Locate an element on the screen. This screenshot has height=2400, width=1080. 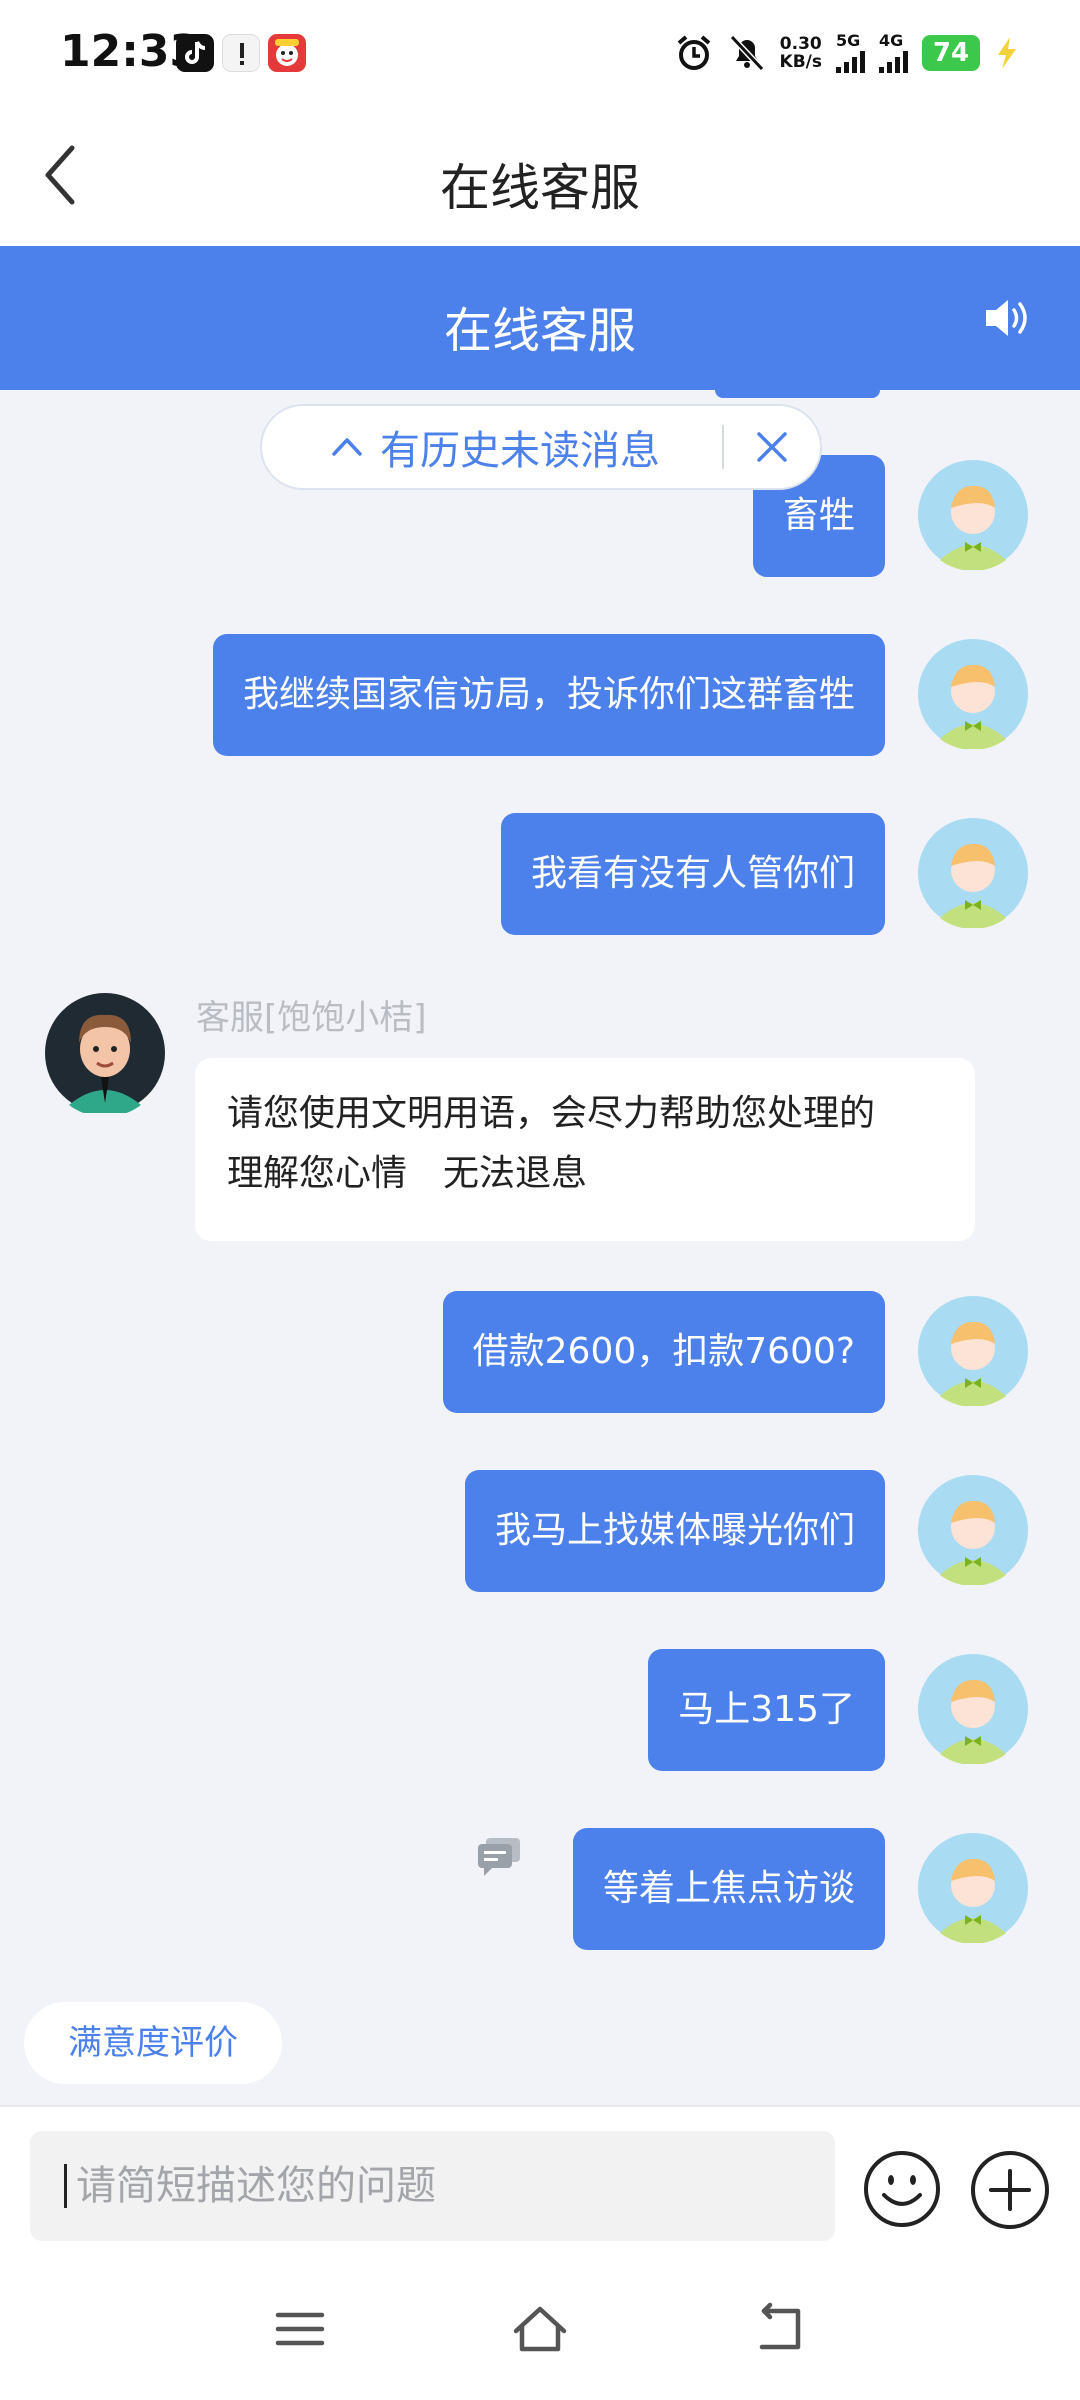
agent-message-bubble: 请您使用文明用语，会尽力帮助您处理的 理解您心情 无法退息 is located at coordinates (585, 1149).